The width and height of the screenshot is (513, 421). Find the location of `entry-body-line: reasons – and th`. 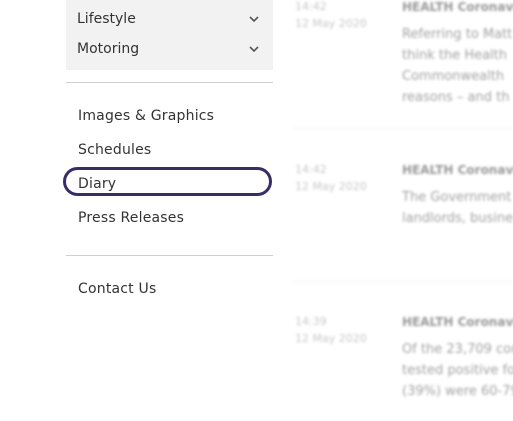

entry-body-line: reasons – and th is located at coordinates (456, 97).